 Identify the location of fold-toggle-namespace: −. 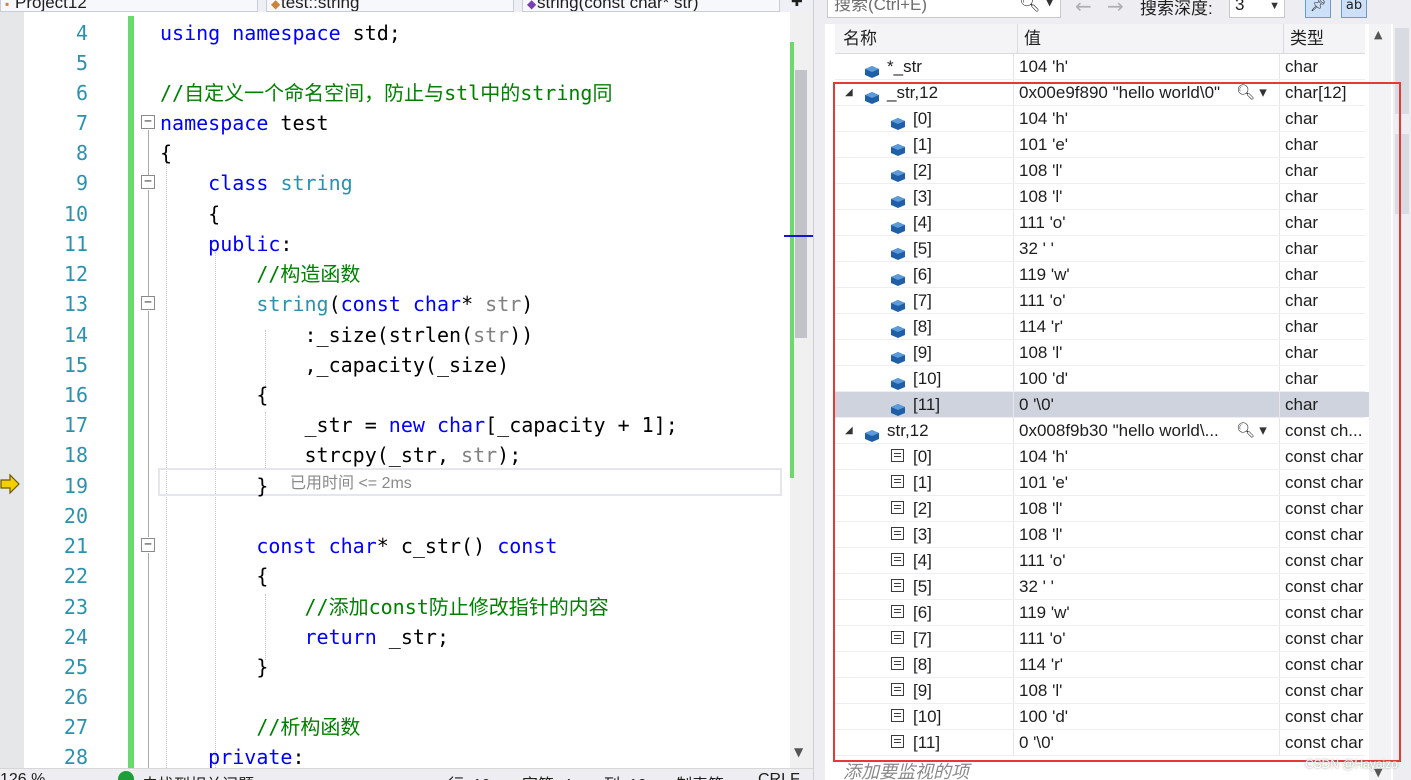
(148, 122).